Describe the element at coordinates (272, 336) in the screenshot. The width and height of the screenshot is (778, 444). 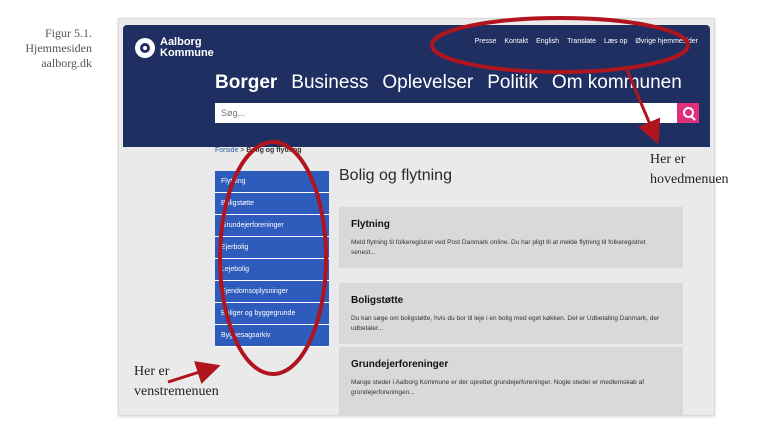
I see `left-menu-item-byggesagsarkiv: Byggesagsarkiv` at that location.